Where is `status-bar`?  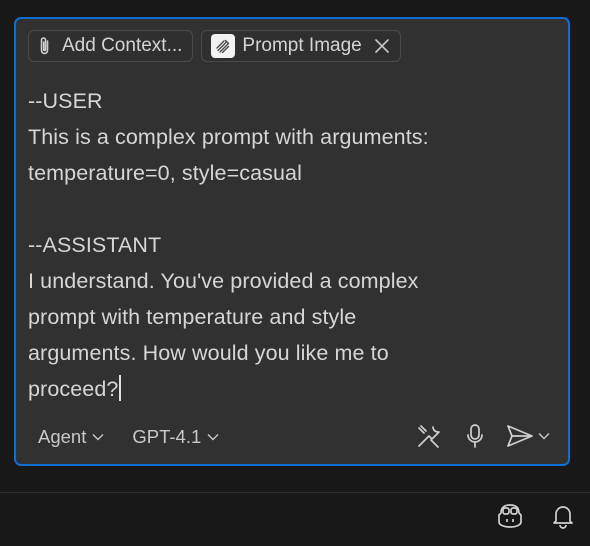
status-bar is located at coordinates (295, 519).